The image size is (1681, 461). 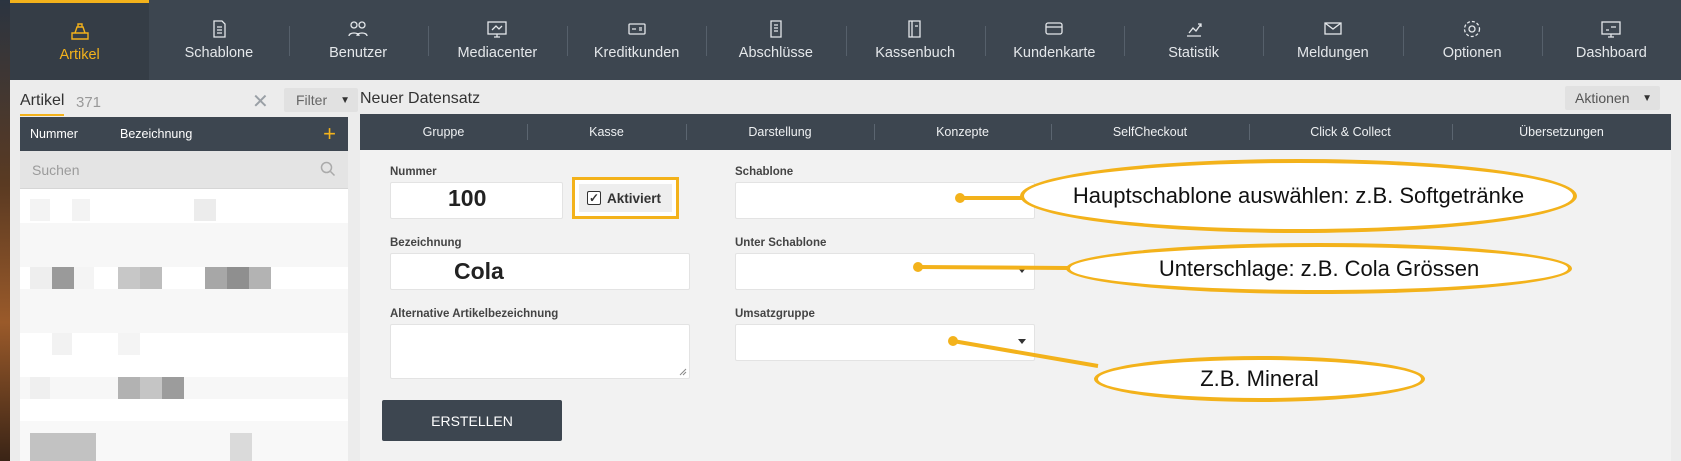 I want to click on add-icon: +, so click(x=329, y=134).